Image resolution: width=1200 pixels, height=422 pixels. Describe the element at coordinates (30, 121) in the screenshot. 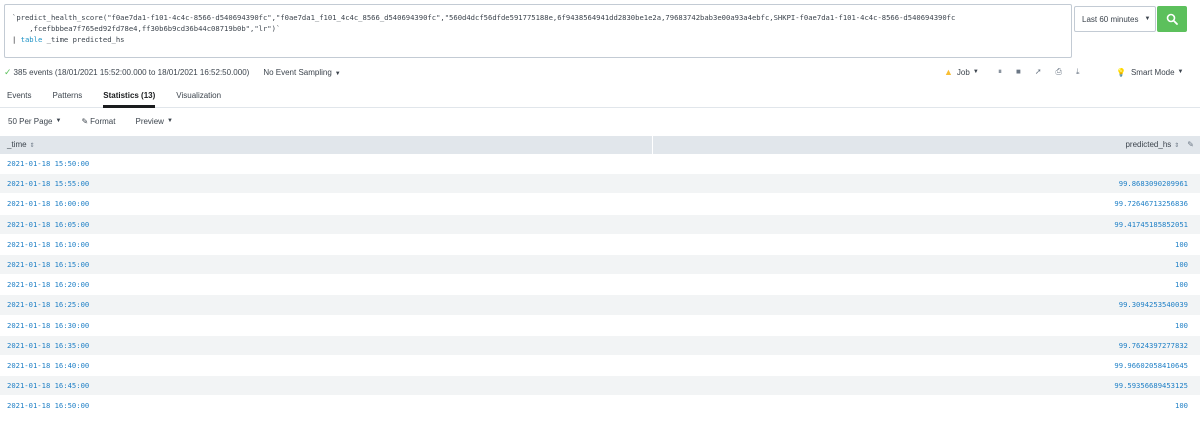

I see `per-page-label: 50 Per Page` at that location.